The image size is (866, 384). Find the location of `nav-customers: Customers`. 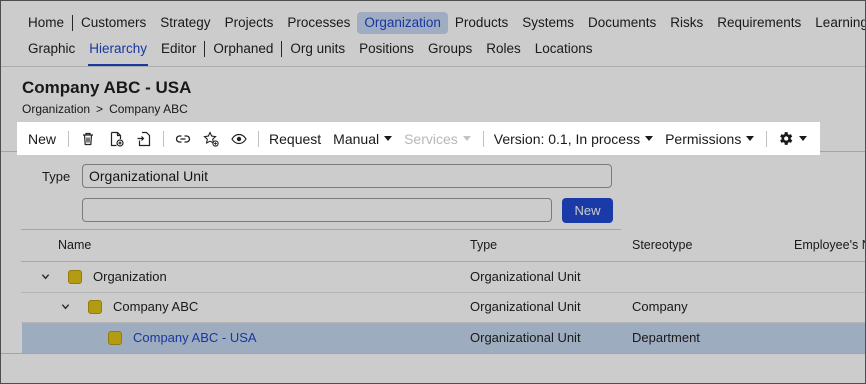

nav-customers: Customers is located at coordinates (113, 23).